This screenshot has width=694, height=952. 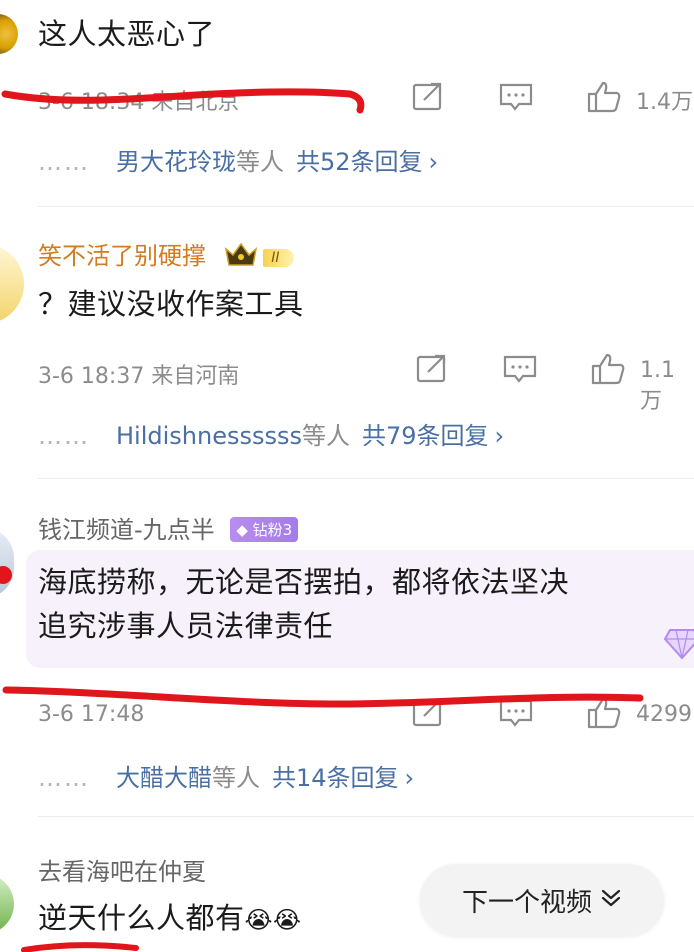 I want to click on reply-users: 男大花玲珑, so click(x=176, y=162).